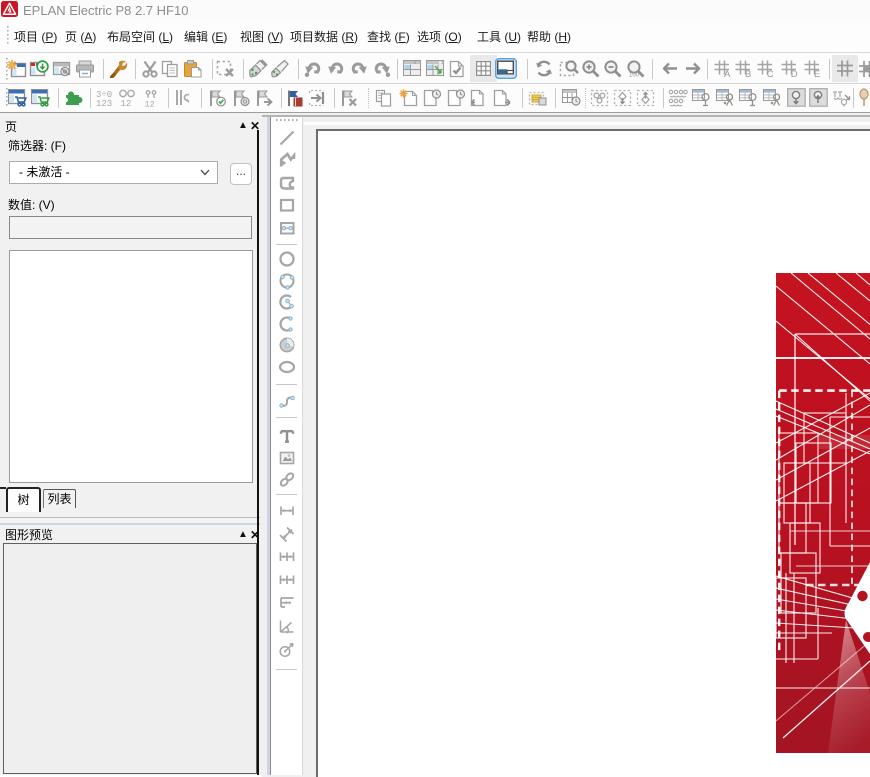 This screenshot has width=870, height=777. Describe the element at coordinates (104, 103) in the screenshot. I see `svg-text: 123` at that location.